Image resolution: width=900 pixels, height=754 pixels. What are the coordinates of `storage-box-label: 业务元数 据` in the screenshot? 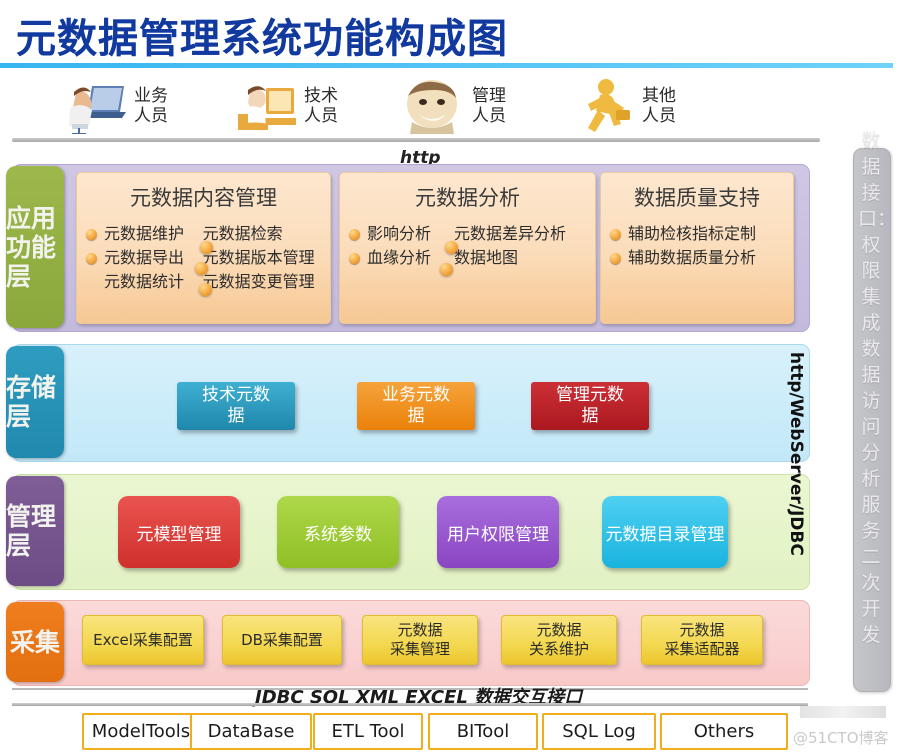 It's located at (416, 405).